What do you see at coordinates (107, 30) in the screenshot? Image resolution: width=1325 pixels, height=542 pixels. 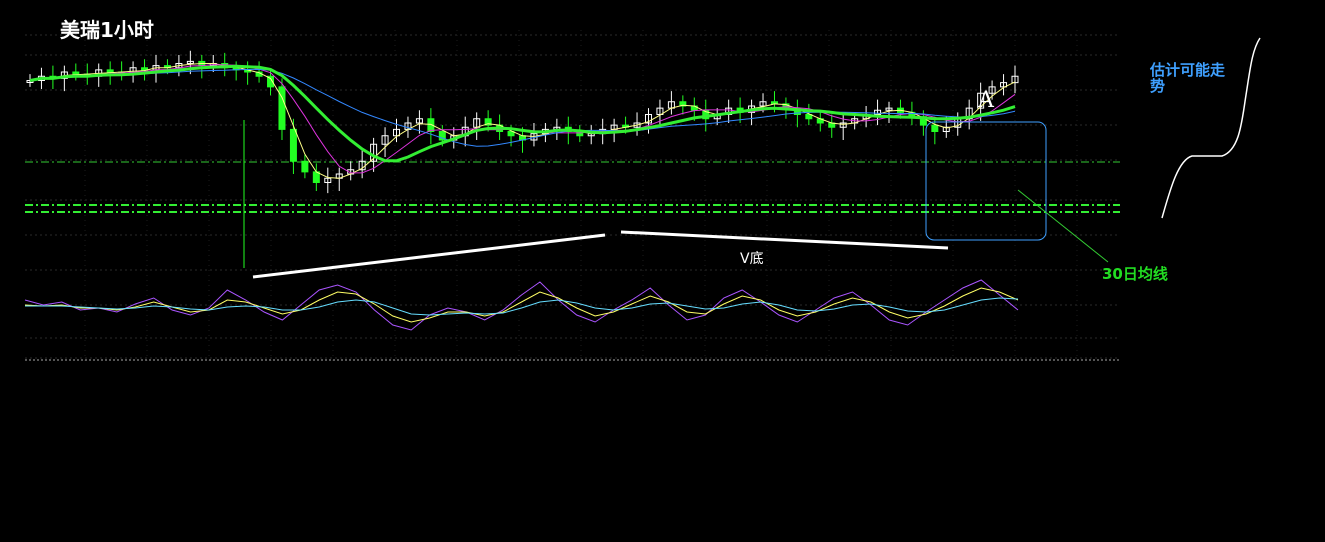 I see `chart-title: 美瑞1小时` at bounding box center [107, 30].